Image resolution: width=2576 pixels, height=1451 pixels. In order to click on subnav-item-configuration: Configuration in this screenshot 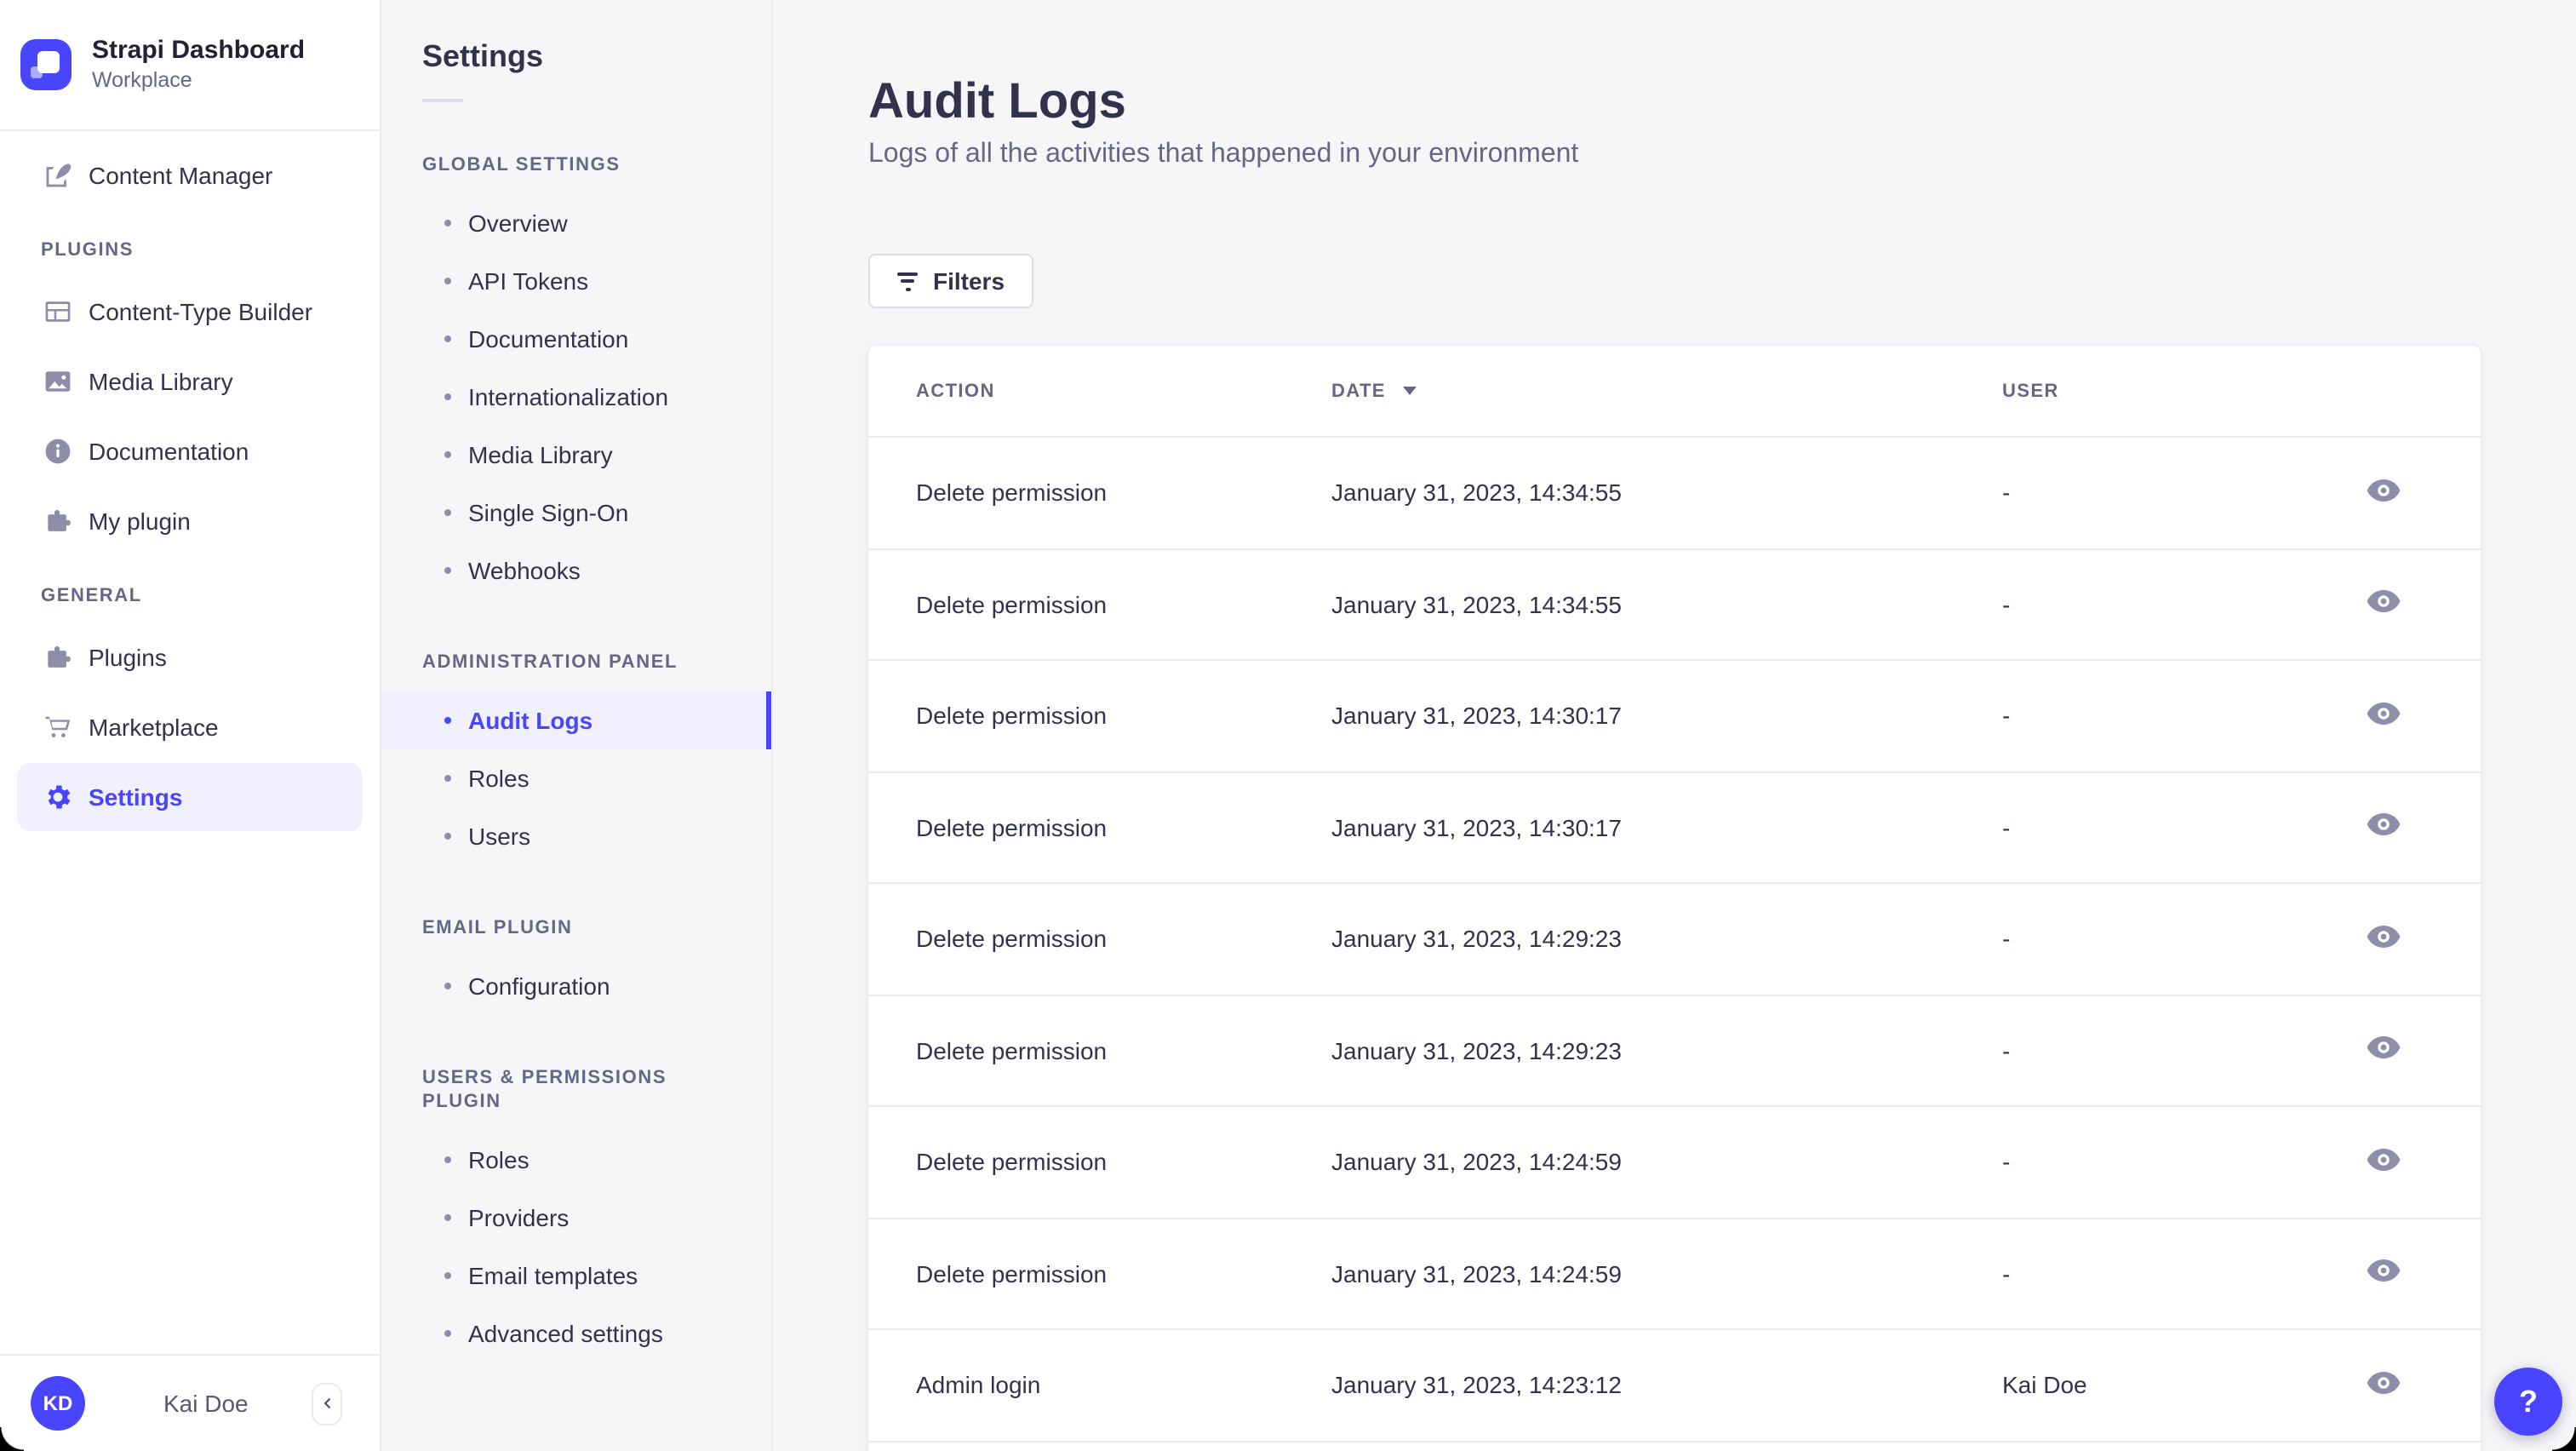, I will do `click(576, 986)`.